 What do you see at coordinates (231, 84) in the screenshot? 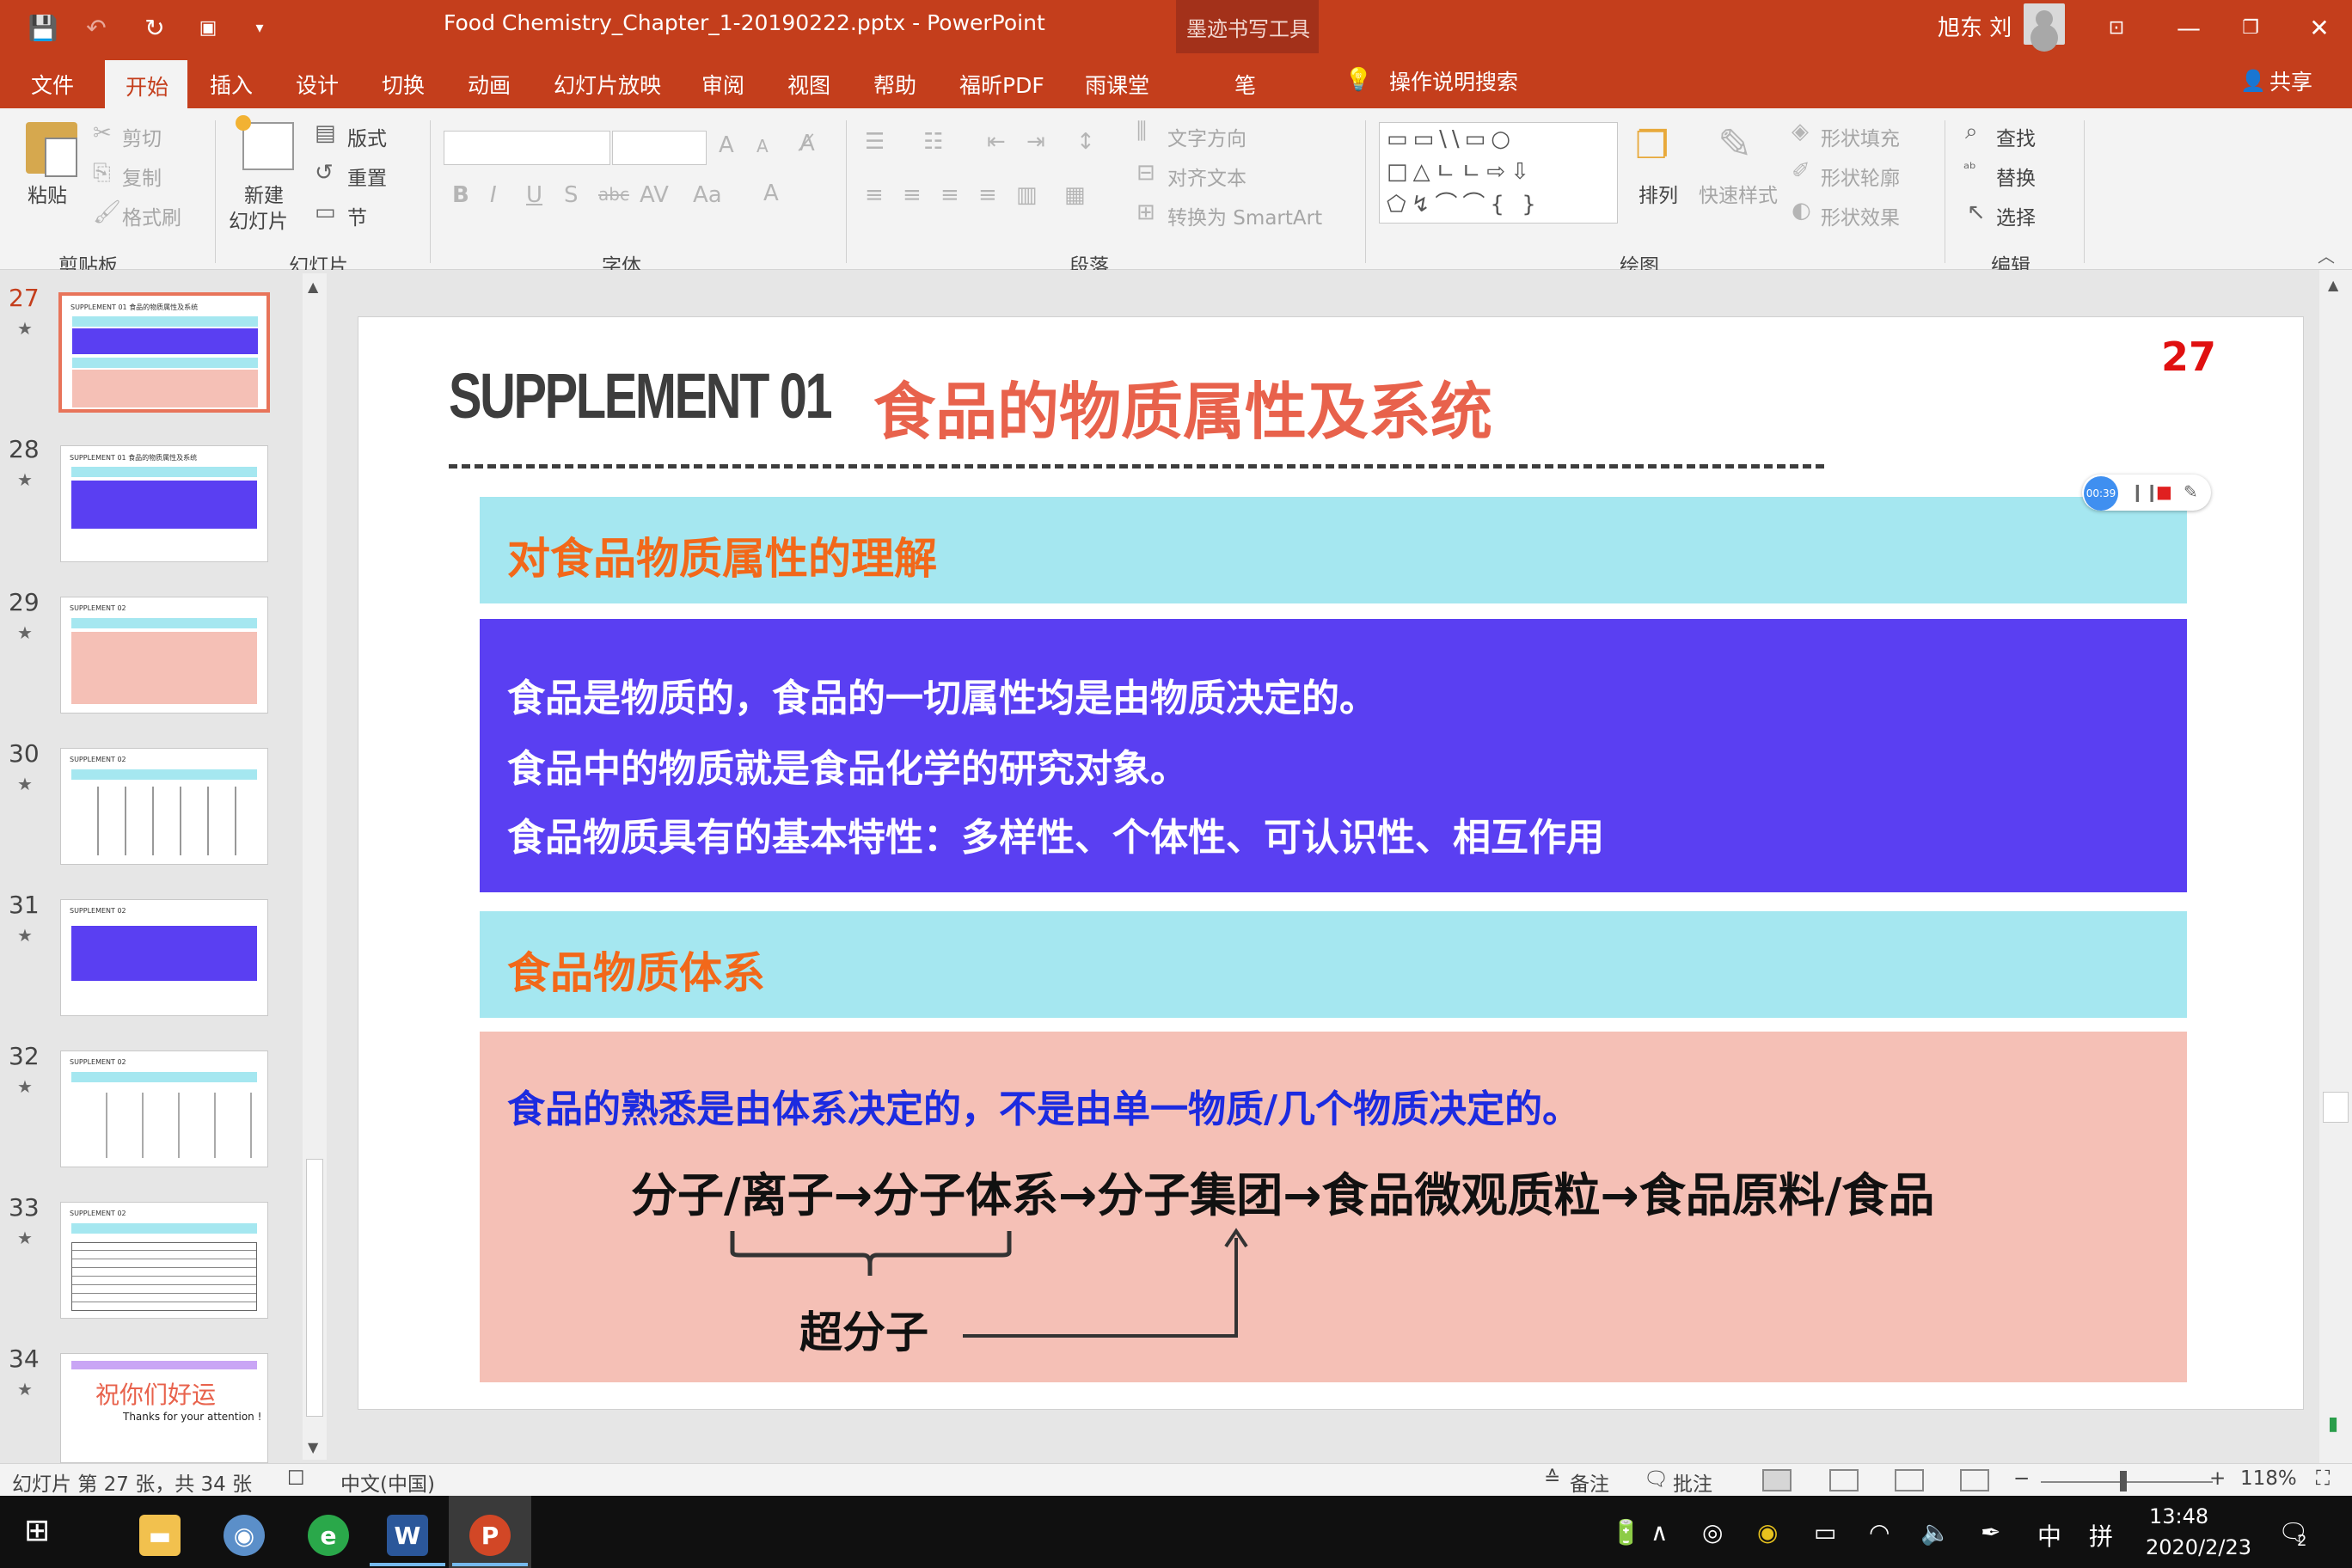
I see `tab-insert: 插入` at bounding box center [231, 84].